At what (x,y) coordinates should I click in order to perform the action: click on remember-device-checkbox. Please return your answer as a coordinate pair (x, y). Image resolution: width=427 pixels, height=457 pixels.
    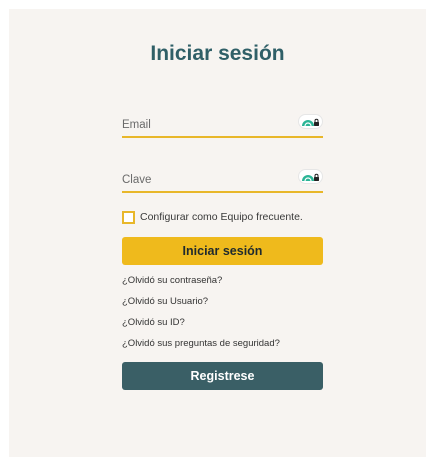
    Looking at the image, I should click on (128, 217).